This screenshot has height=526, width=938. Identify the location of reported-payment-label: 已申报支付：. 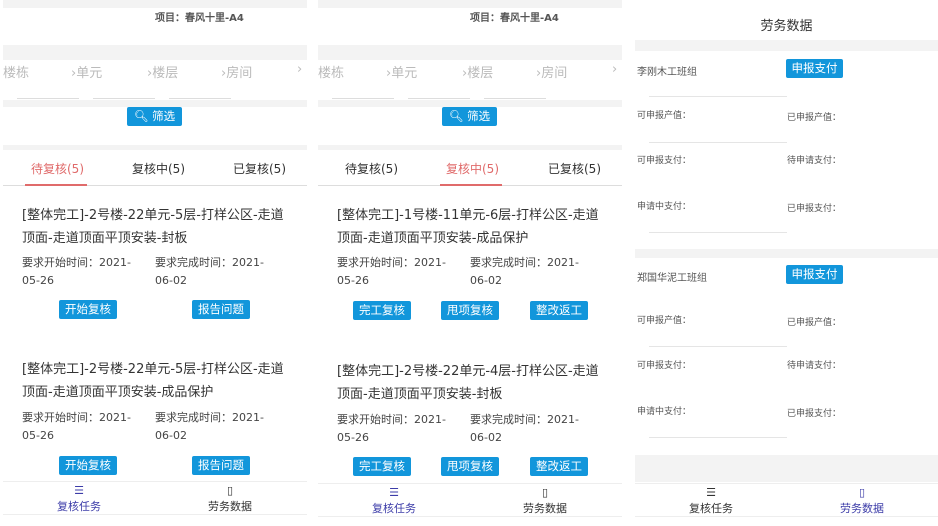
(814, 209).